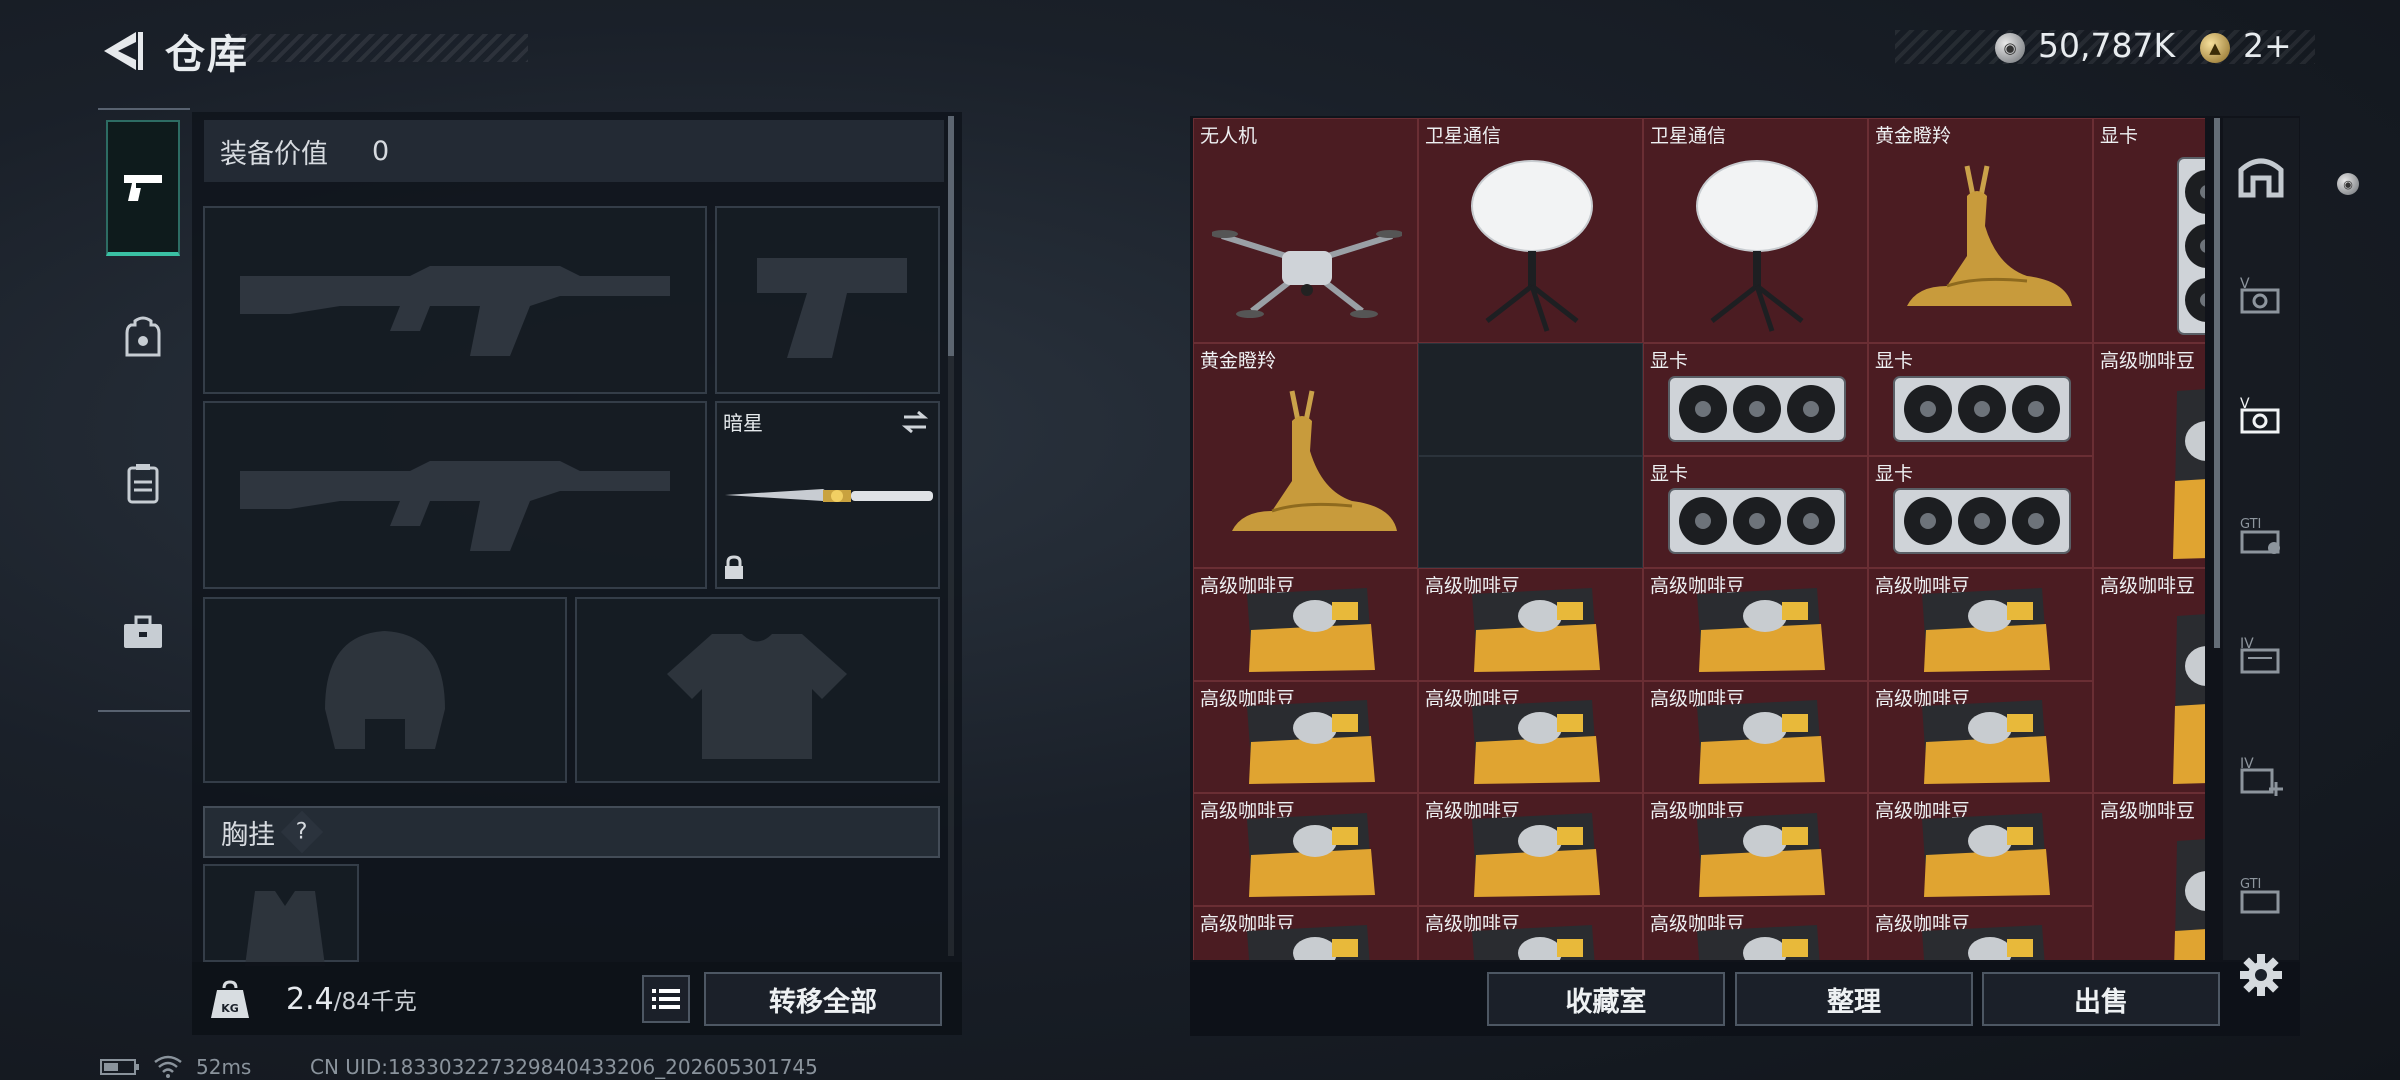 The image size is (2400, 1080). What do you see at coordinates (2261, 415) in the screenshot?
I see `v-slot-active-icon: V` at bounding box center [2261, 415].